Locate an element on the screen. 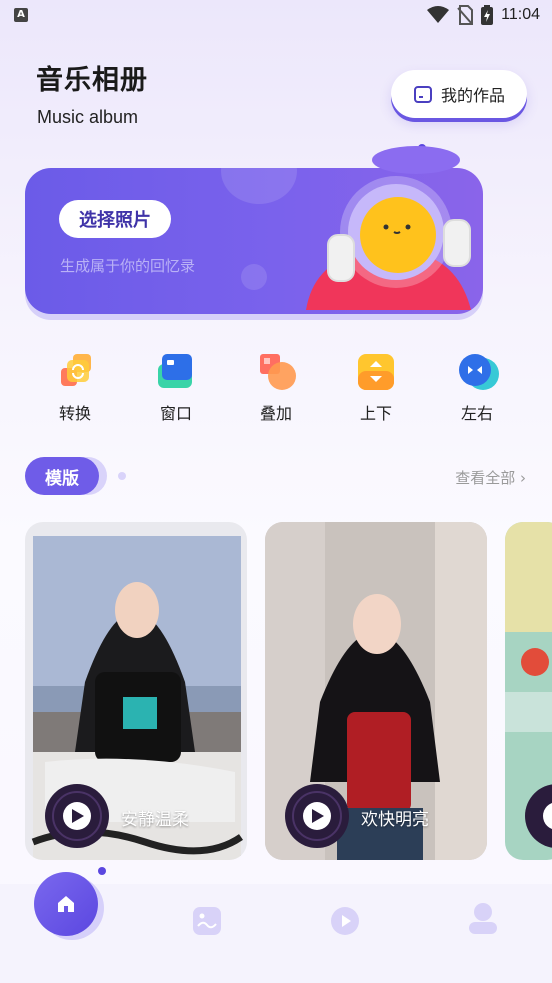 The width and height of the screenshot is (552, 983). home-tab-button is located at coordinates (66, 904).